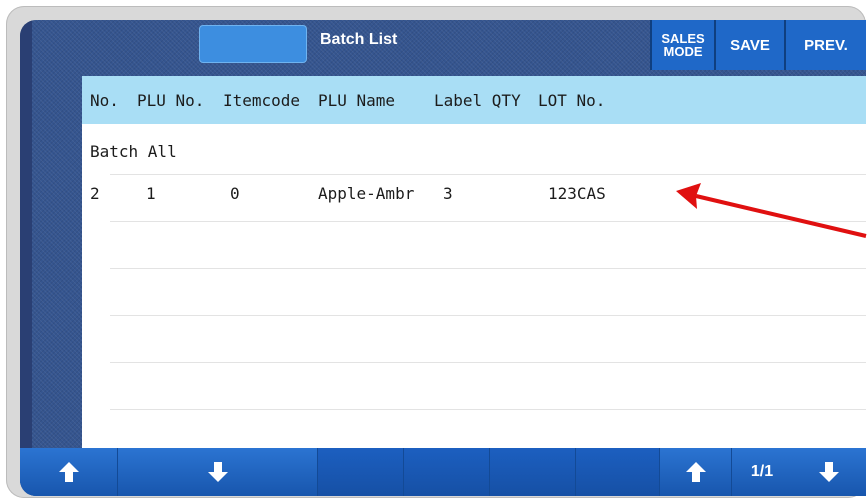 This screenshot has width=868, height=502. I want to click on scroll-down-button, so click(218, 472).